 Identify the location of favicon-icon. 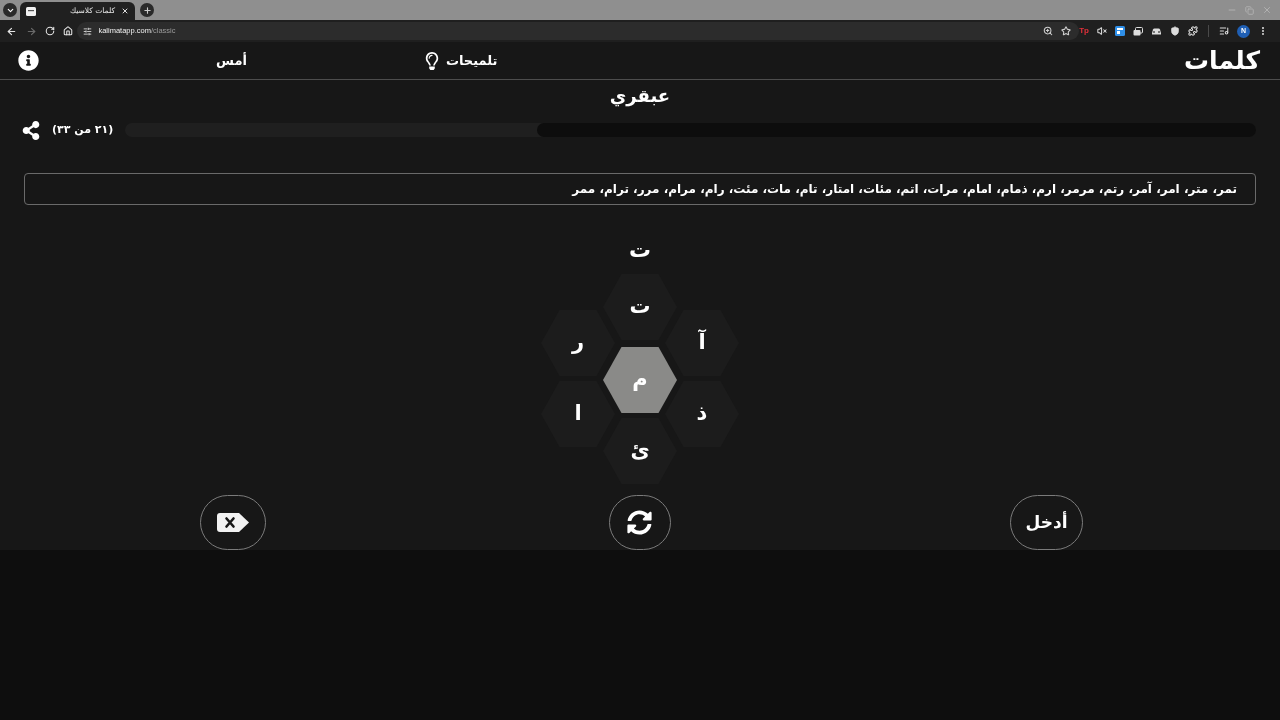
(31, 11).